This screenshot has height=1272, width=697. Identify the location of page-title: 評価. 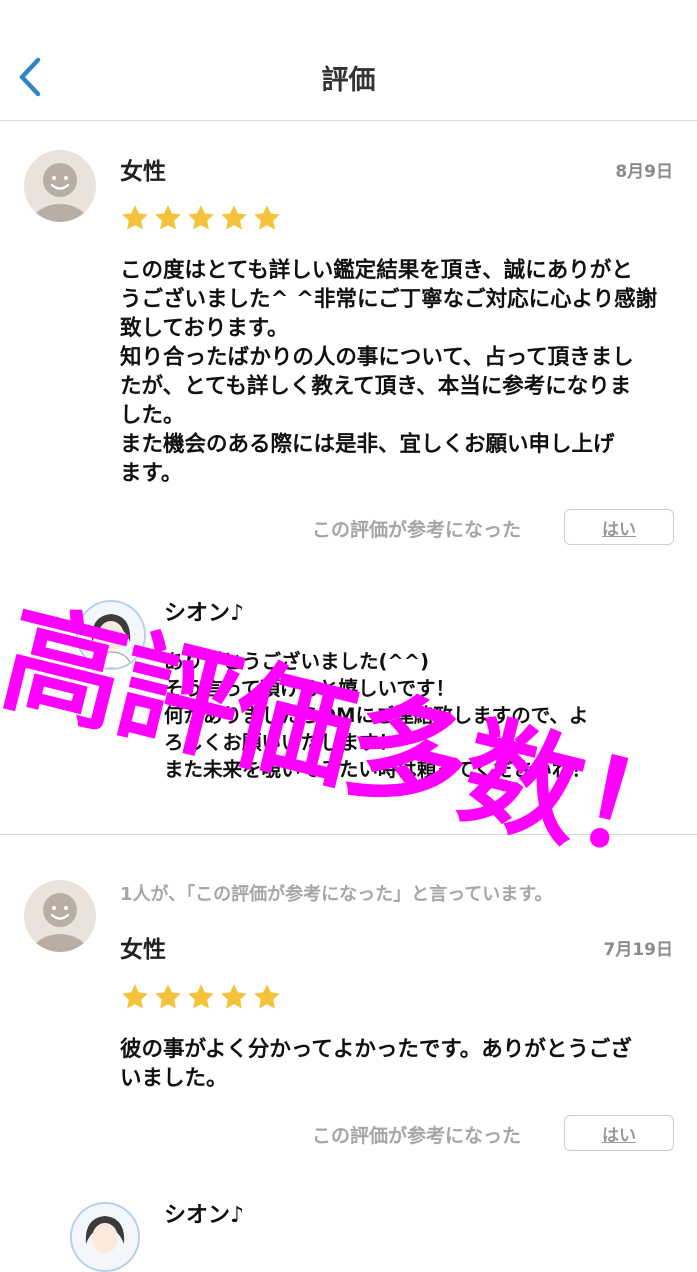
(348, 80).